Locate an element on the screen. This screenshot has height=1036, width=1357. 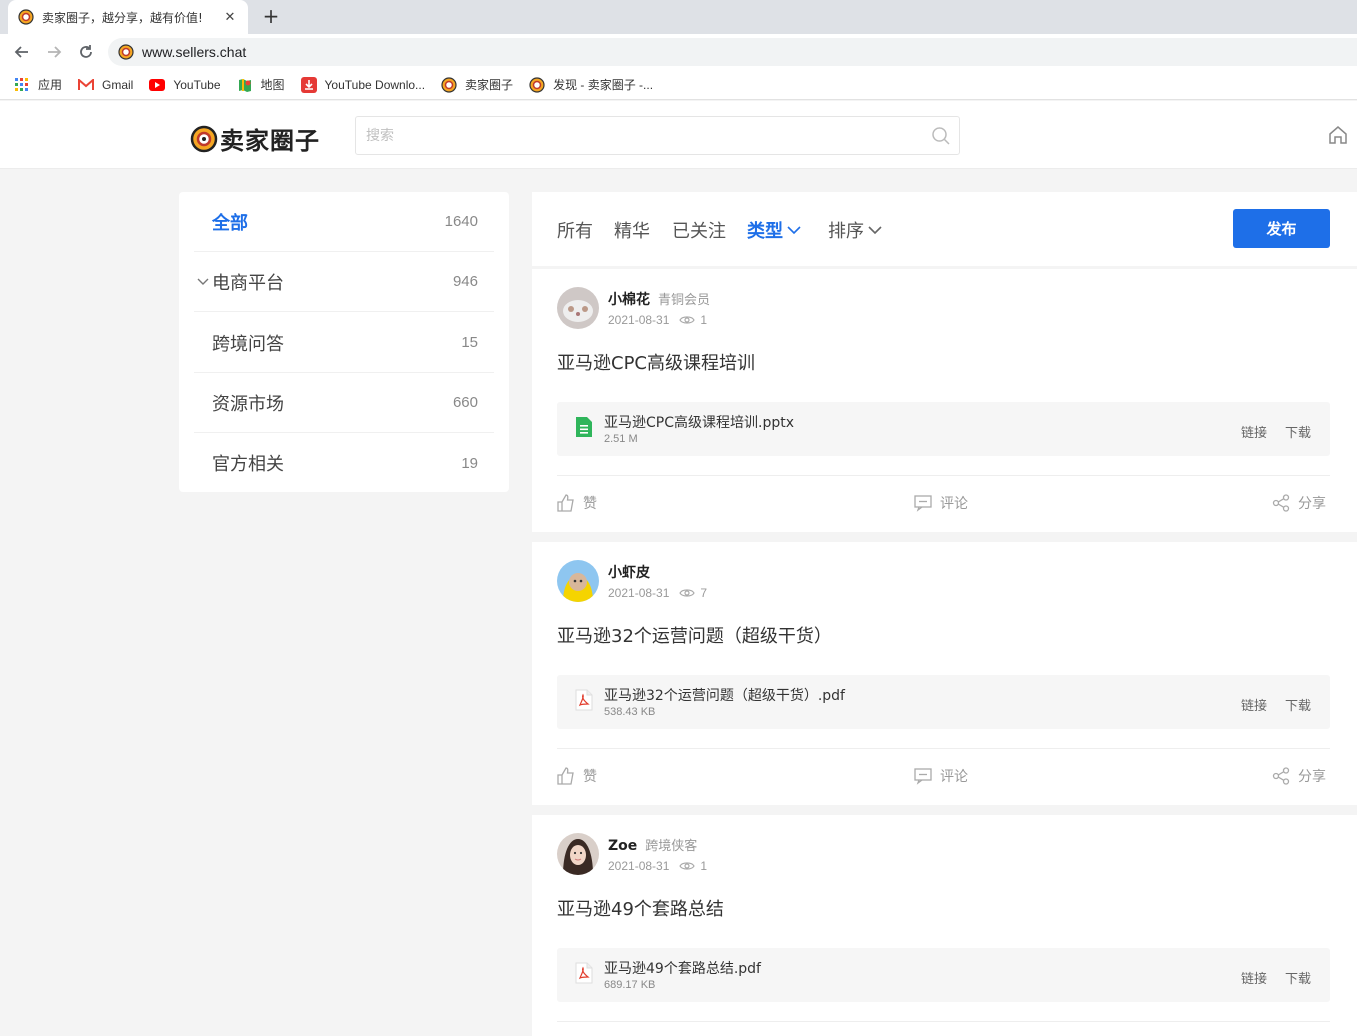
sidebar-item-label: 全部 is located at coordinates (230, 223).